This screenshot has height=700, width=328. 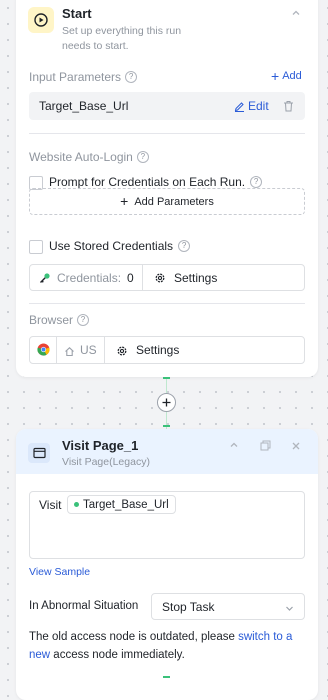 I want to click on add-parameter-button: + Add, so click(x=286, y=75).